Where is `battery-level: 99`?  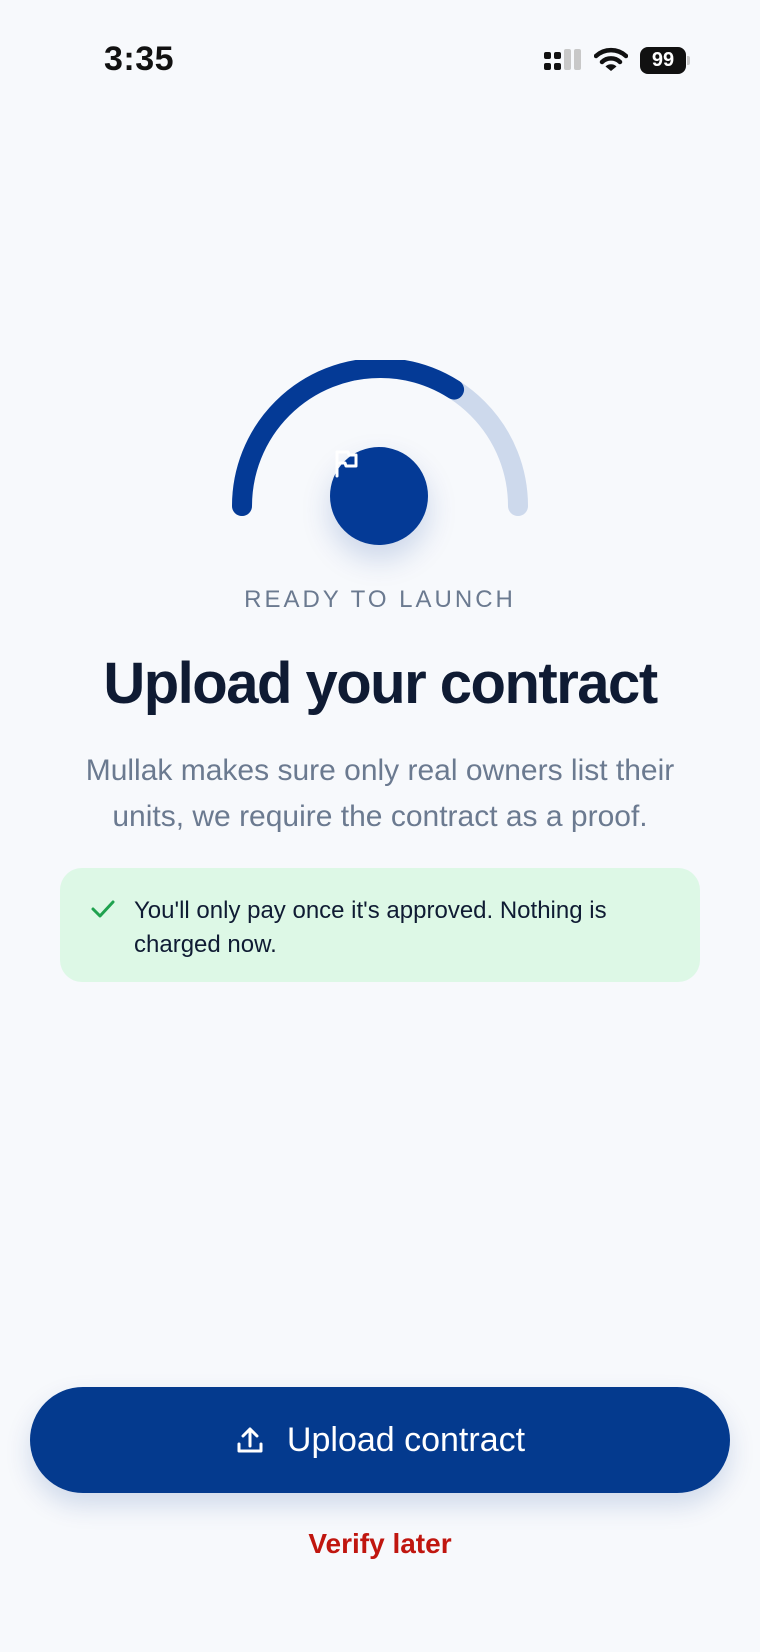 battery-level: 99 is located at coordinates (663, 60).